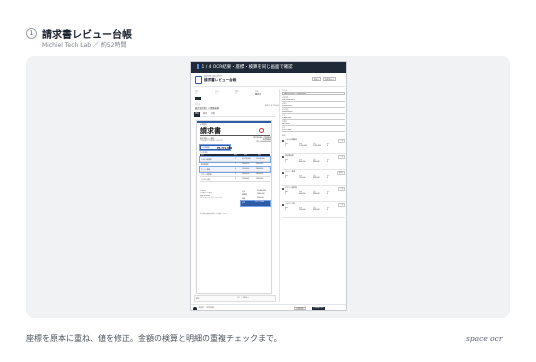 This screenshot has width=536, height=362. I want to click on zoom-controls: 1 / 1 − 100% +, so click(243, 298).